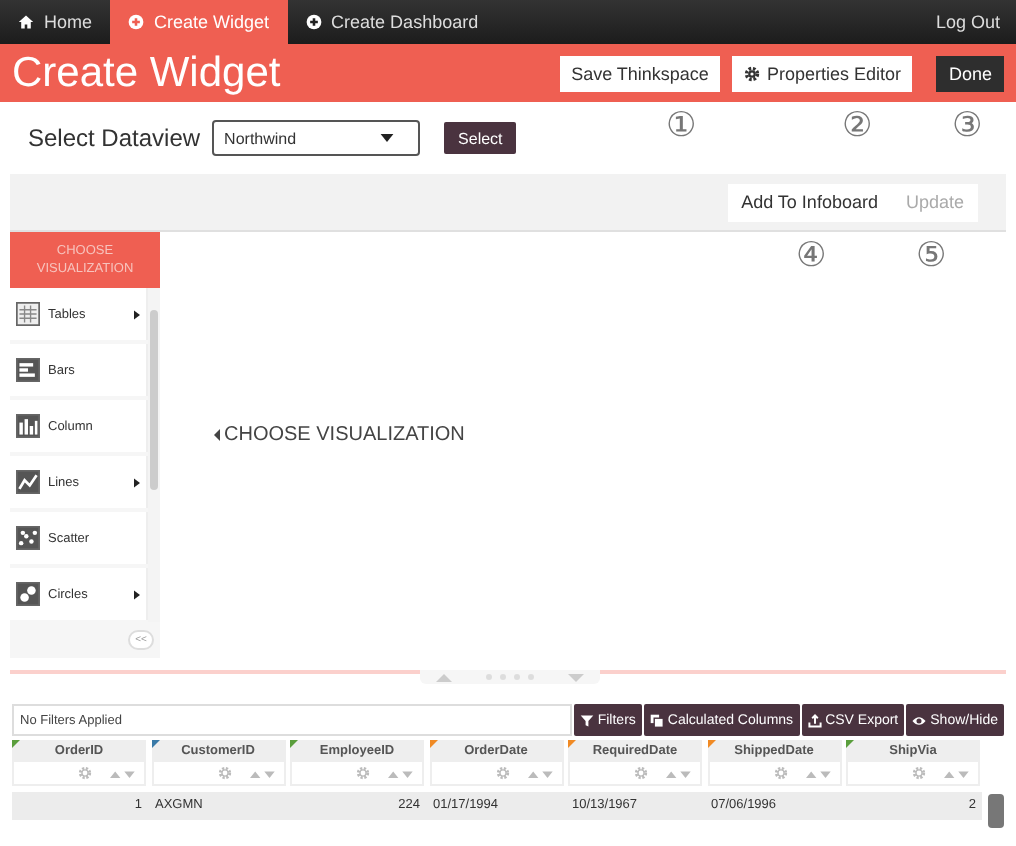  I want to click on page-title: Create Widget, so click(146, 73).